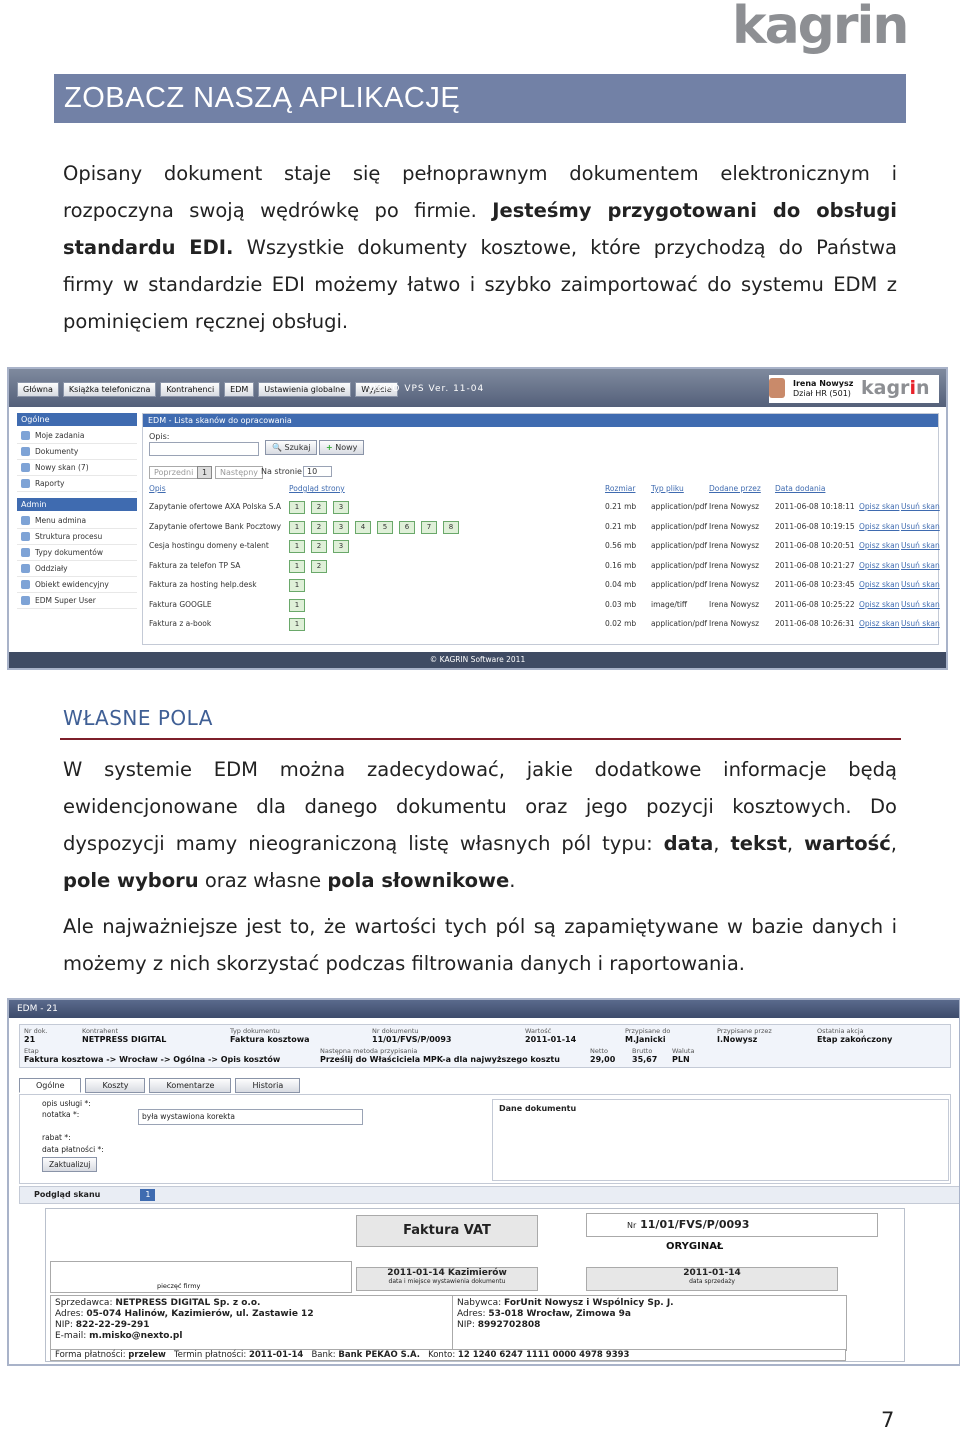 The image size is (960, 1433). Describe the element at coordinates (621, 584) in the screenshot. I see `row-size: 0.04 mb` at that location.